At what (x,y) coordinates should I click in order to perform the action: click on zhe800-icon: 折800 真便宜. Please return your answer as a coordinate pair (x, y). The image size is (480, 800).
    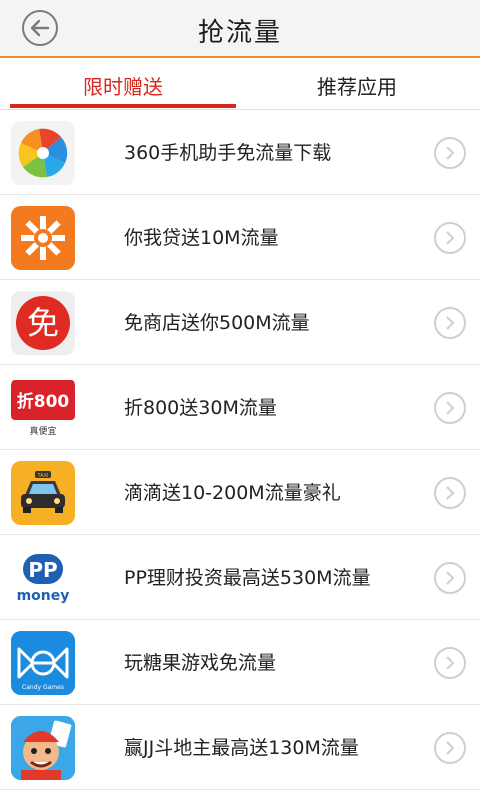
    Looking at the image, I should click on (43, 408).